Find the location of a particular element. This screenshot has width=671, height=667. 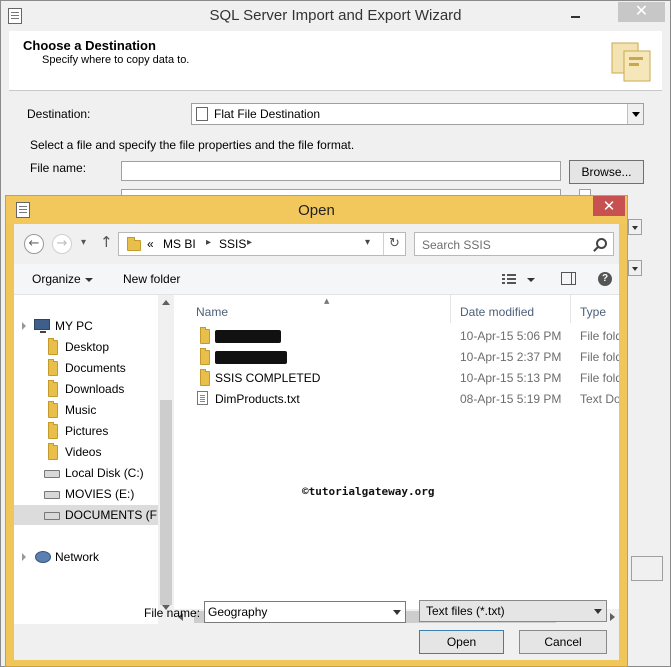

page-subheading: Specify where to copy data to. is located at coordinates (116, 60).